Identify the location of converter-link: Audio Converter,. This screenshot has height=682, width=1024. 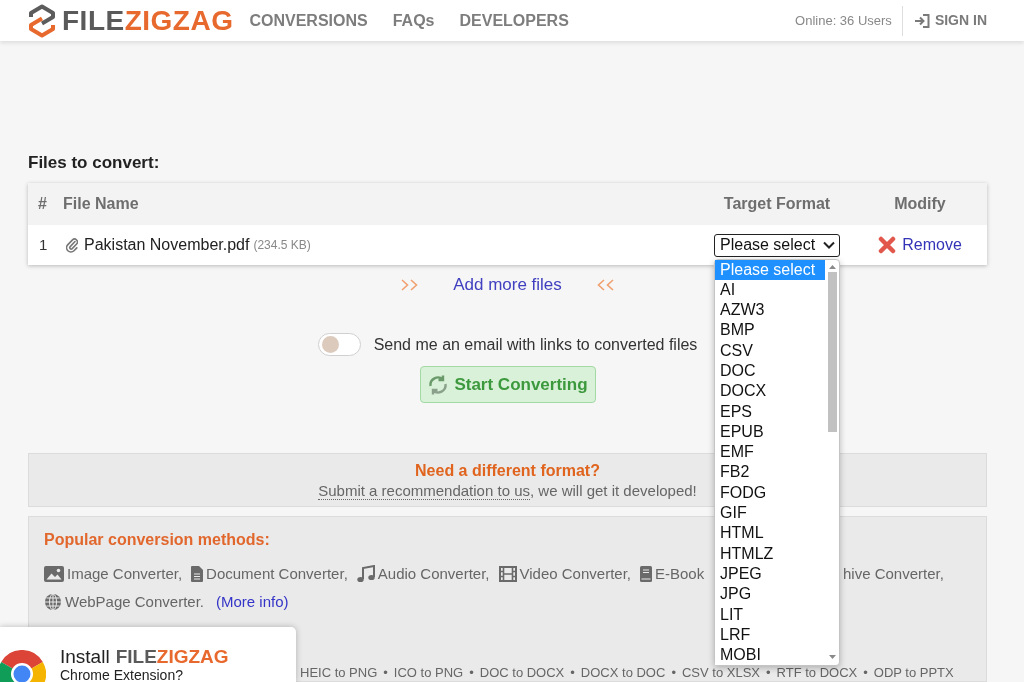
(423, 574).